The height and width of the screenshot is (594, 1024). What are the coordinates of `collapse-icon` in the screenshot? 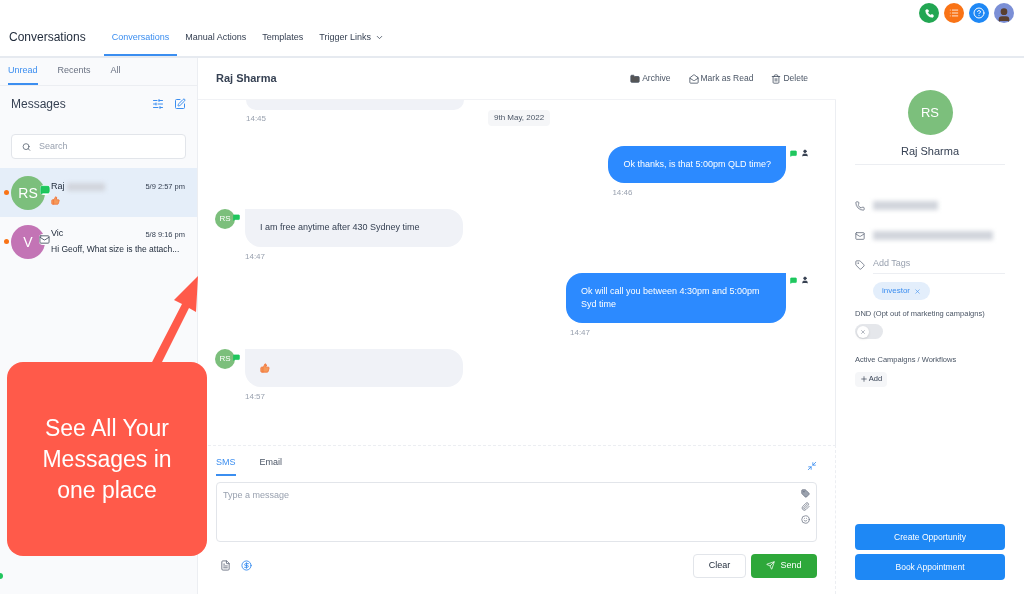 It's located at (812, 465).